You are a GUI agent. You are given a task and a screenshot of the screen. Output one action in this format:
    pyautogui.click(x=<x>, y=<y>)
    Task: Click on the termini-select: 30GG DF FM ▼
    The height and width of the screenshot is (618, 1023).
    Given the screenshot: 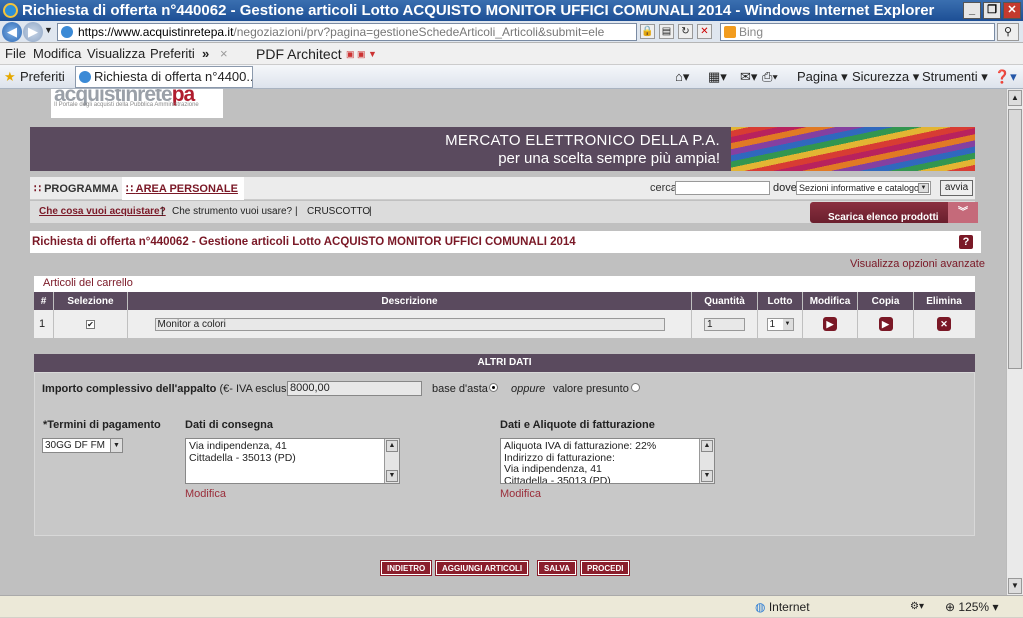 What is the action you would take?
    pyautogui.click(x=82, y=445)
    